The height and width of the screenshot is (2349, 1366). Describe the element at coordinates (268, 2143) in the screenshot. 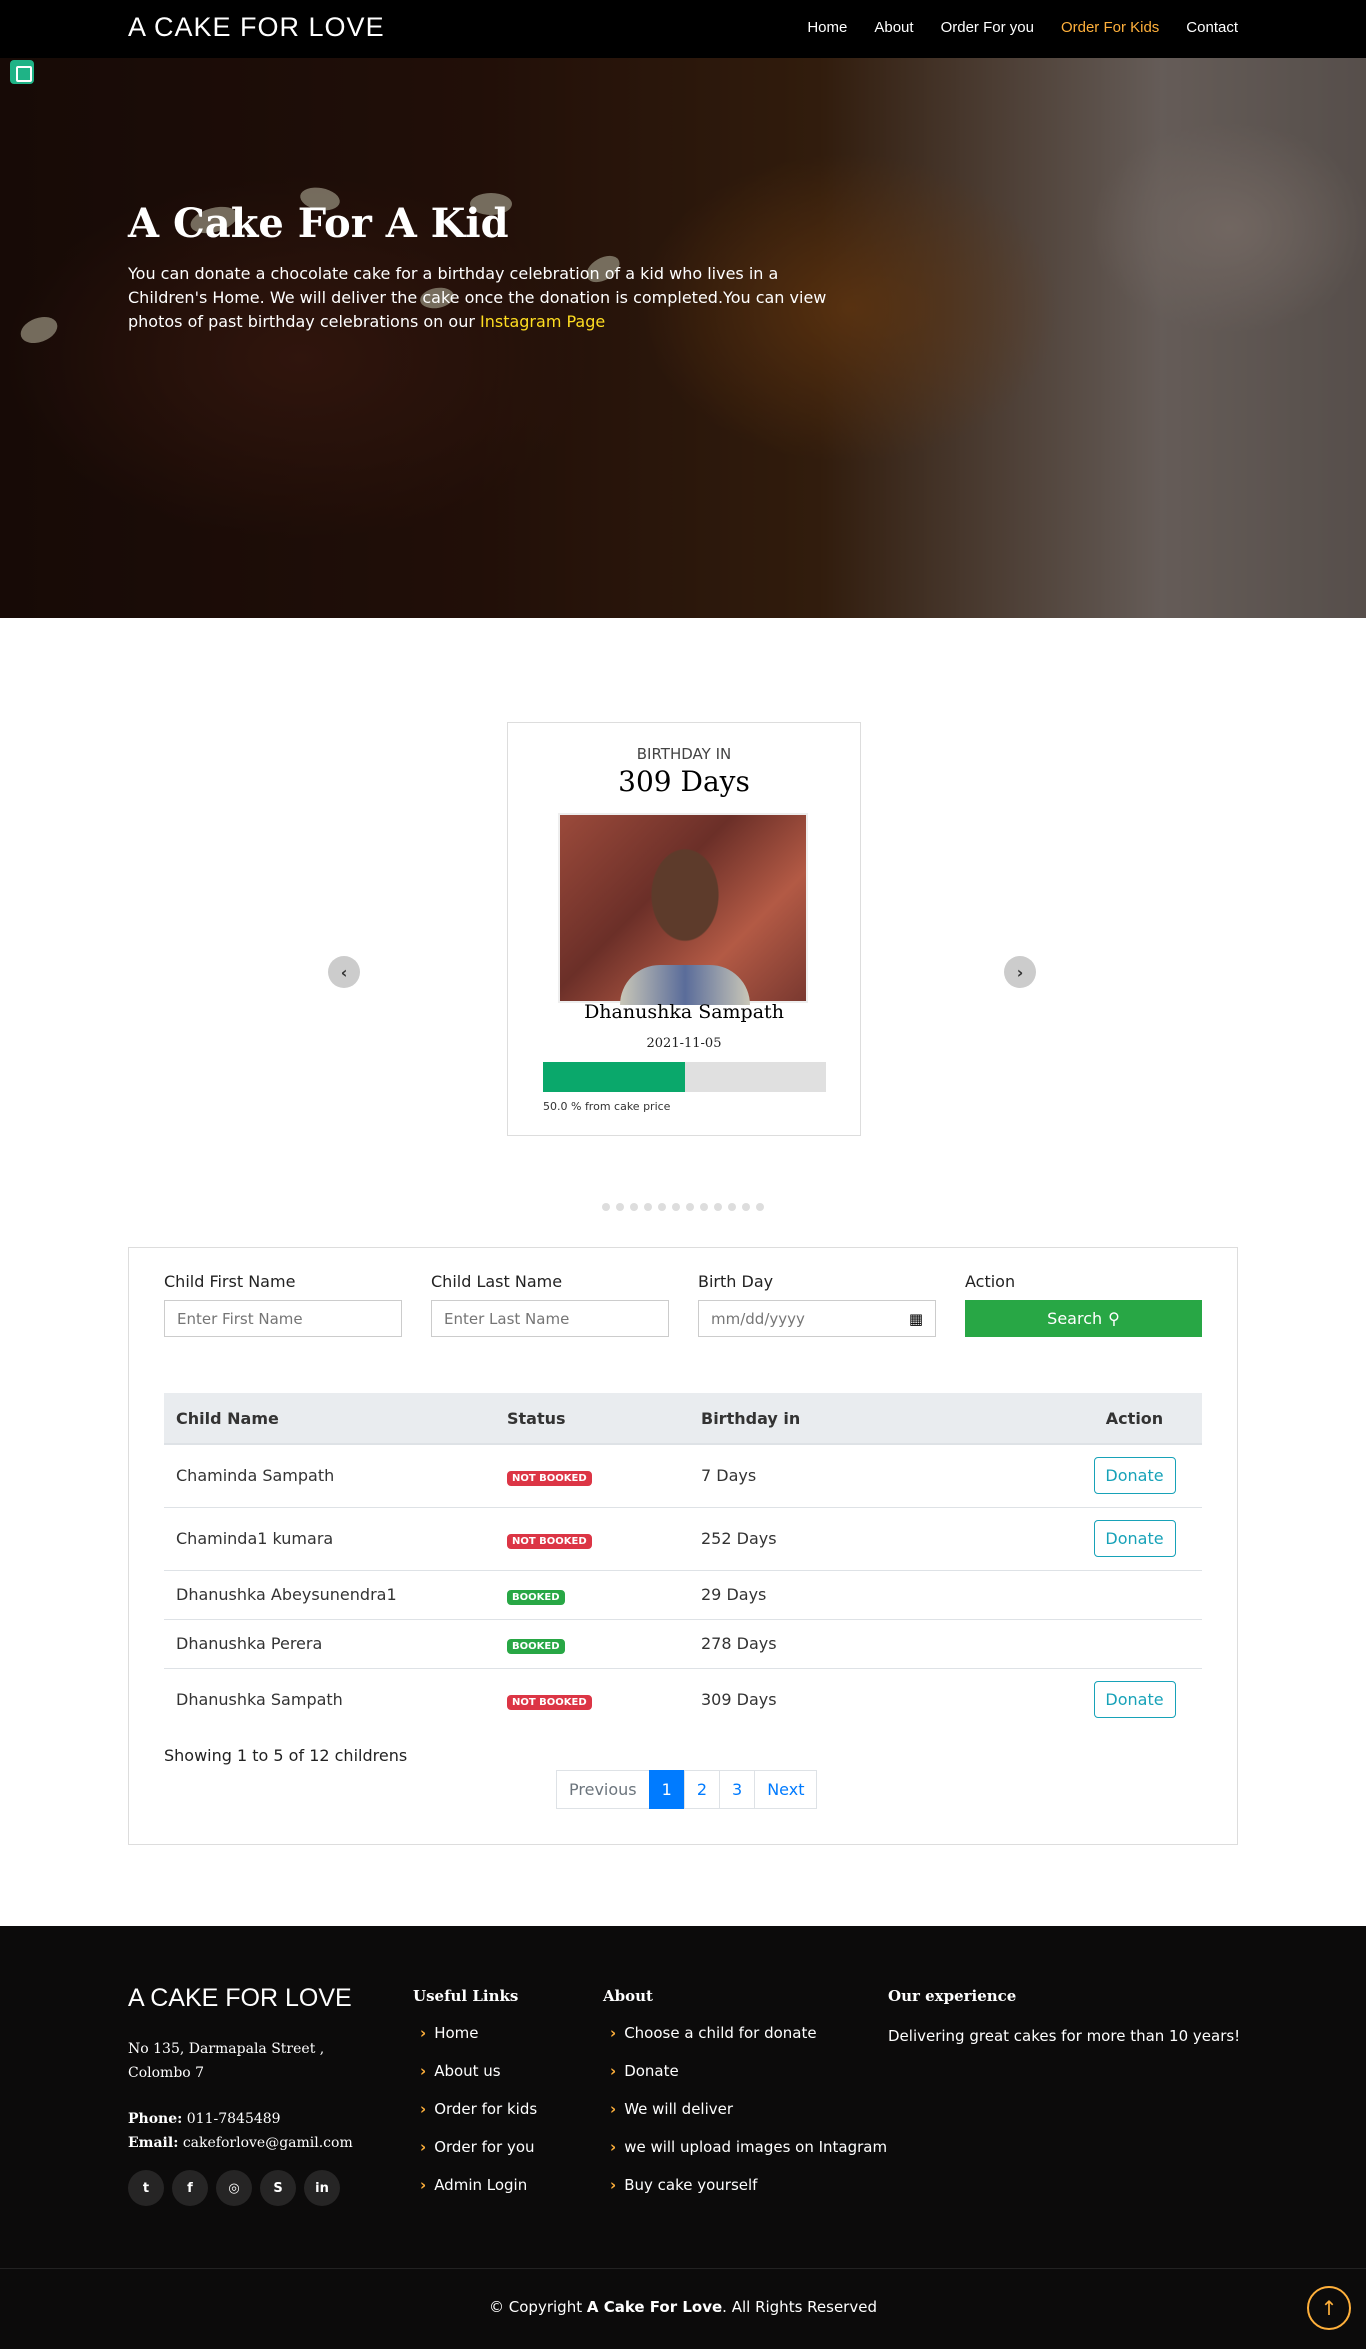

I see `email-value: cakeforlove@gamil.com` at that location.